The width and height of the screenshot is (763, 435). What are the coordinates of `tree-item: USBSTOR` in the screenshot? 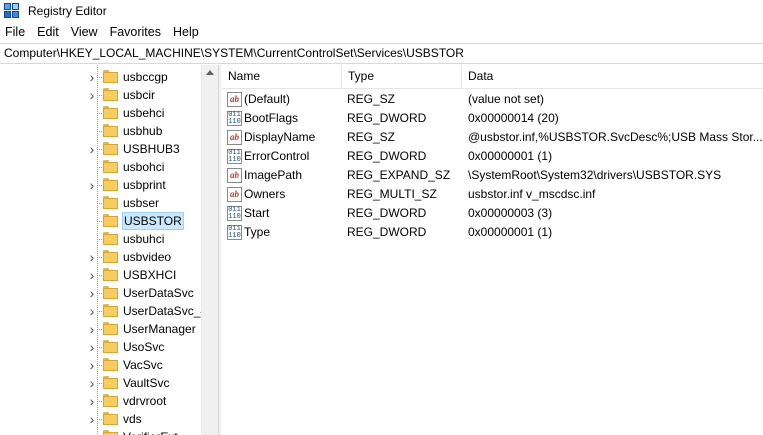 It's located at (100, 221).